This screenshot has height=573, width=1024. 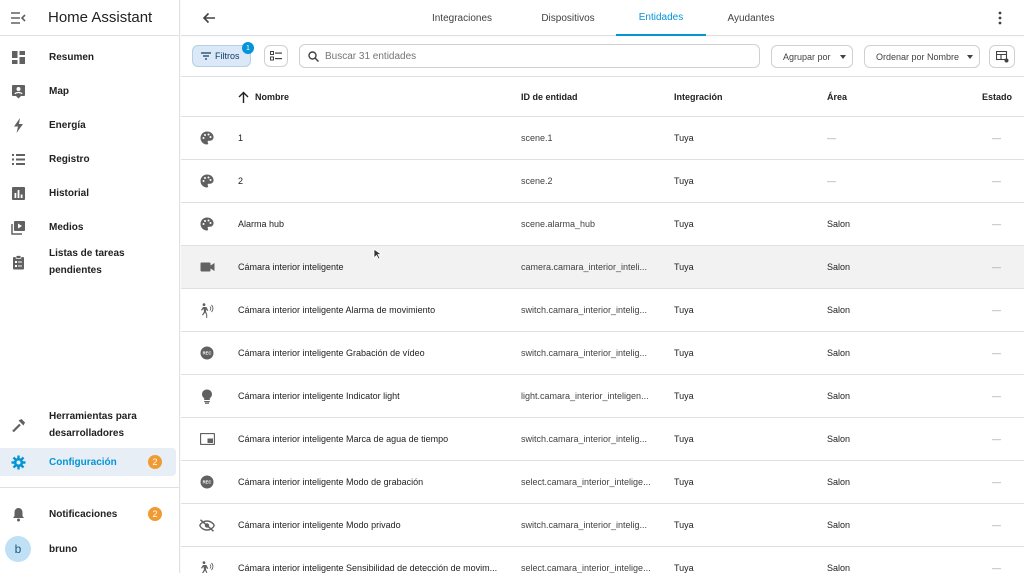 What do you see at coordinates (462, 18) in the screenshot?
I see `tab-integraciones: Integraciones` at bounding box center [462, 18].